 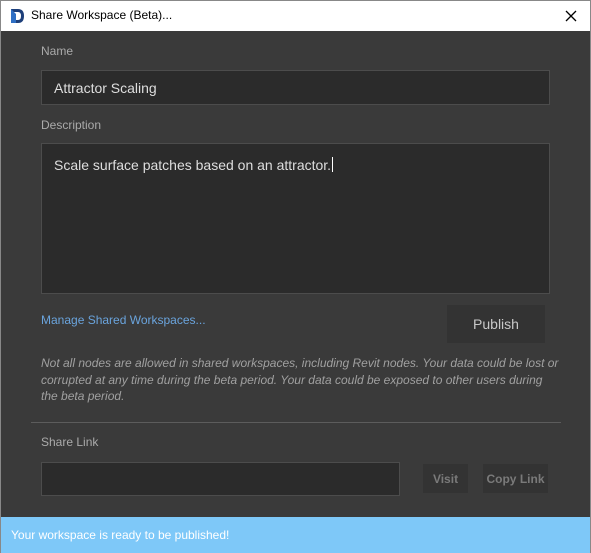 What do you see at coordinates (57, 51) in the screenshot?
I see `name-label: Name` at bounding box center [57, 51].